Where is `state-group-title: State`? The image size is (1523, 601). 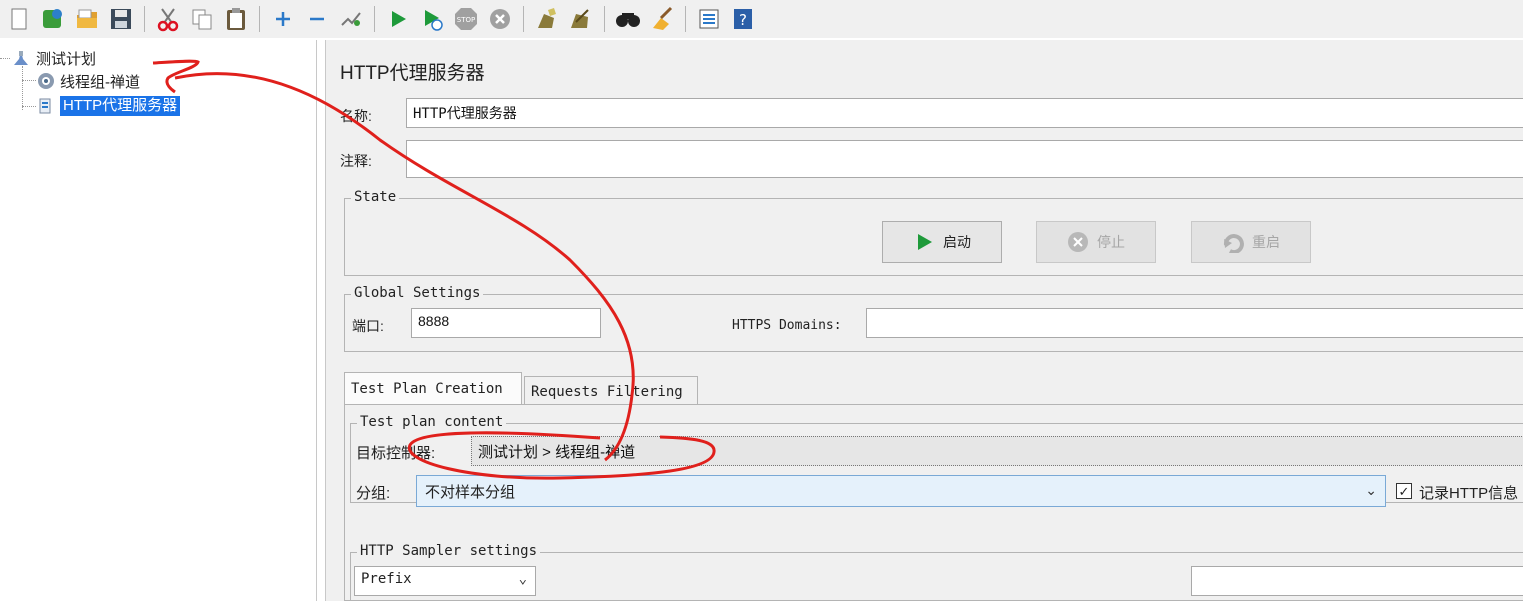
state-group-title: State is located at coordinates (375, 197).